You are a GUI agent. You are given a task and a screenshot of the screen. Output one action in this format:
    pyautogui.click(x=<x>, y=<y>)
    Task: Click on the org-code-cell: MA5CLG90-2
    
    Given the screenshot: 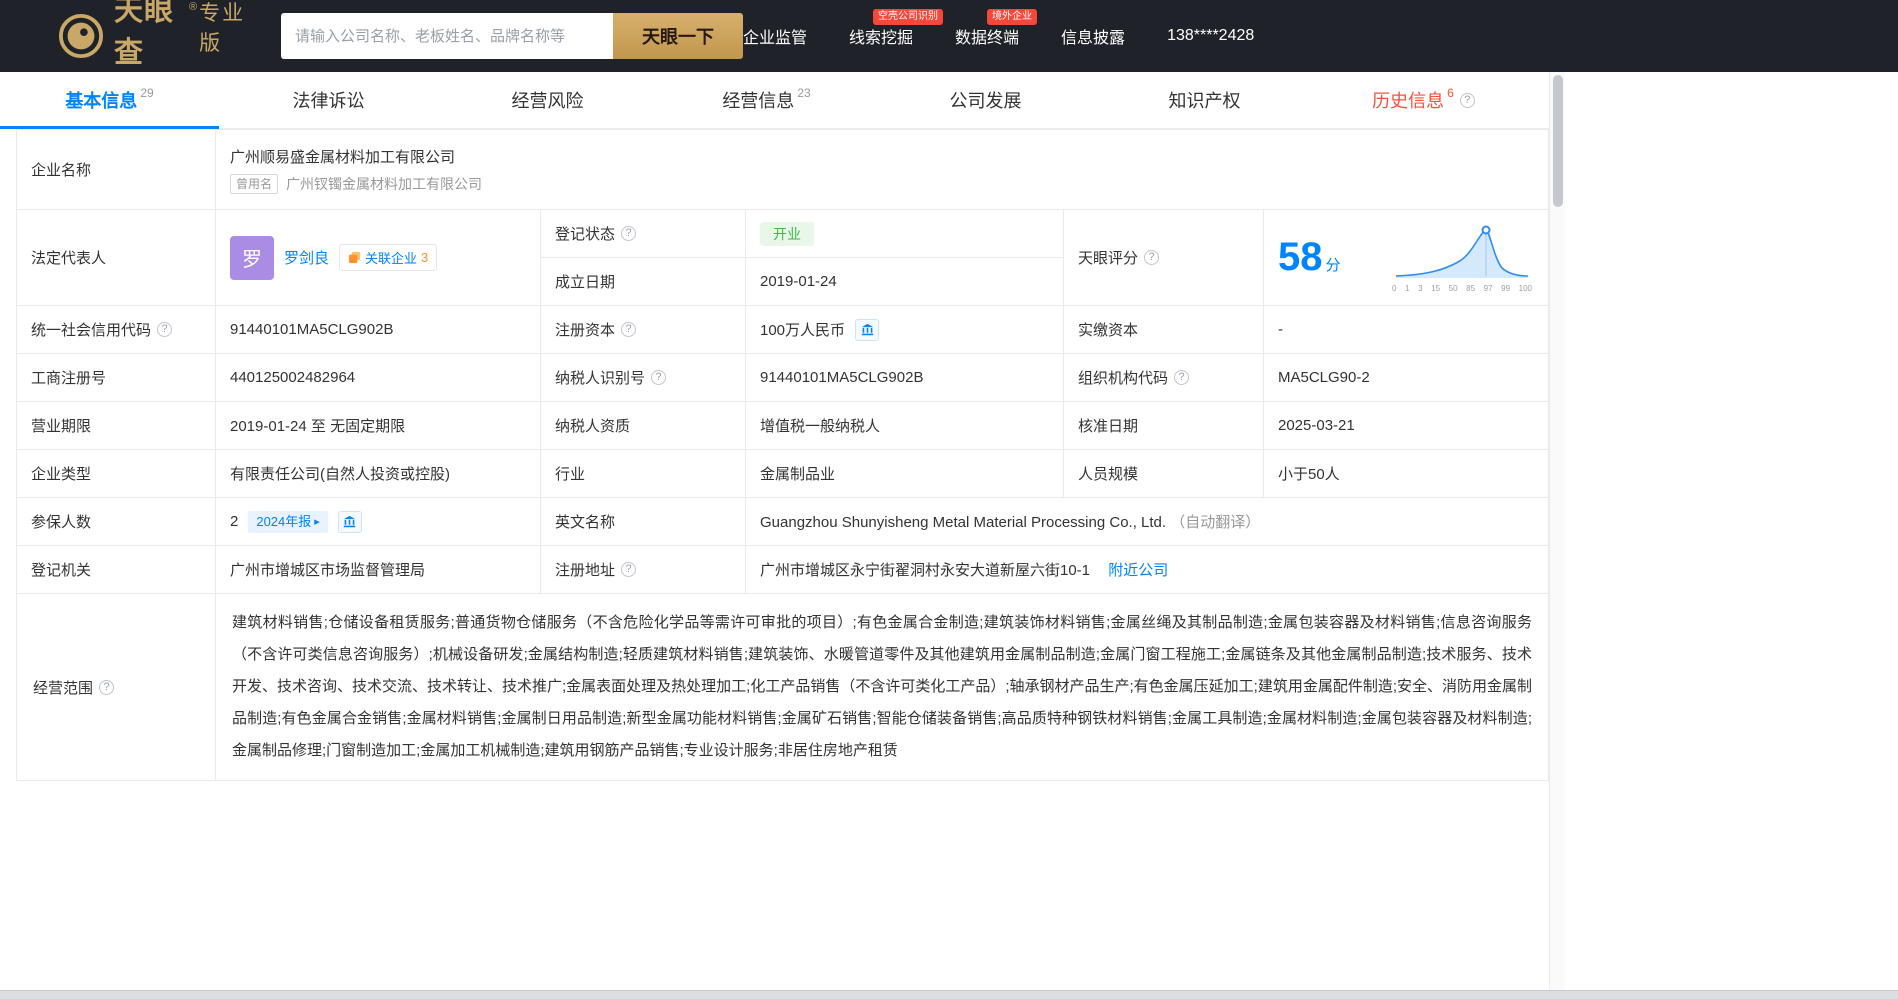 What is the action you would take?
    pyautogui.click(x=1406, y=377)
    